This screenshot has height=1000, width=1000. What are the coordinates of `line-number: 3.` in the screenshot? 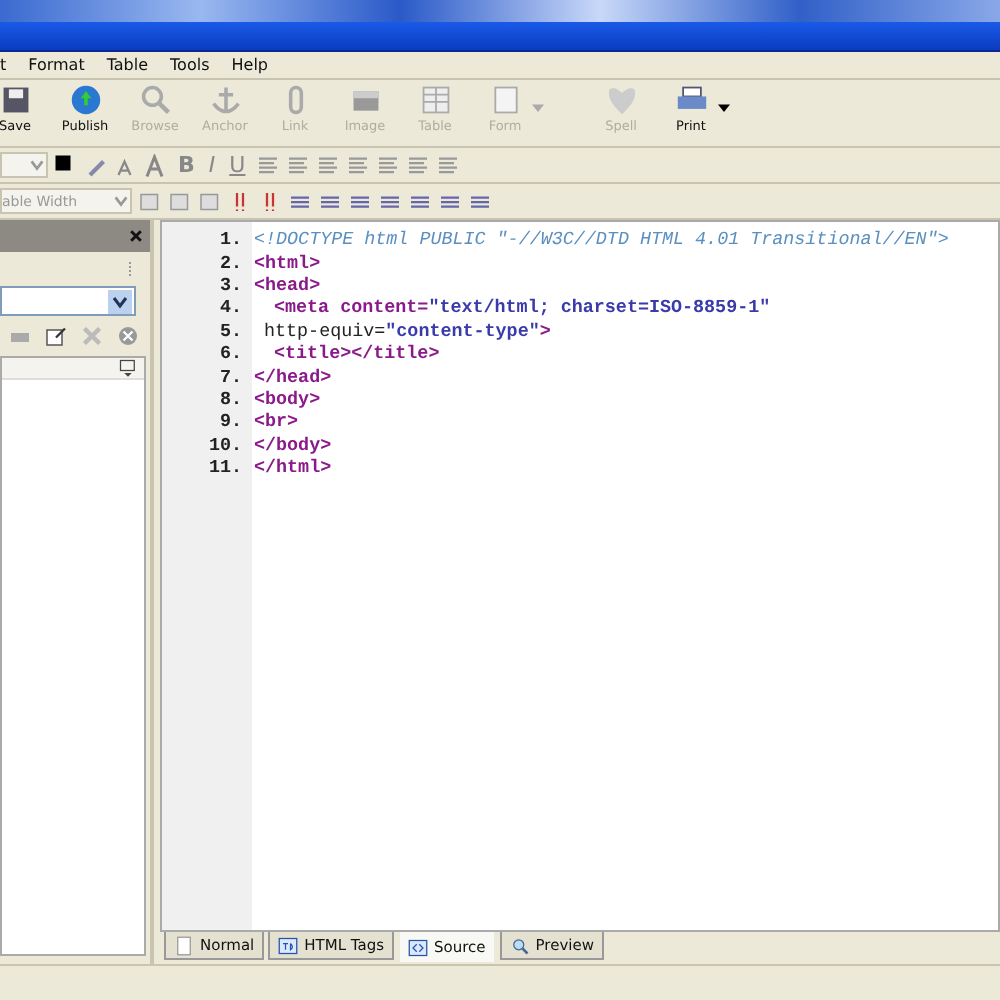 It's located at (230, 284).